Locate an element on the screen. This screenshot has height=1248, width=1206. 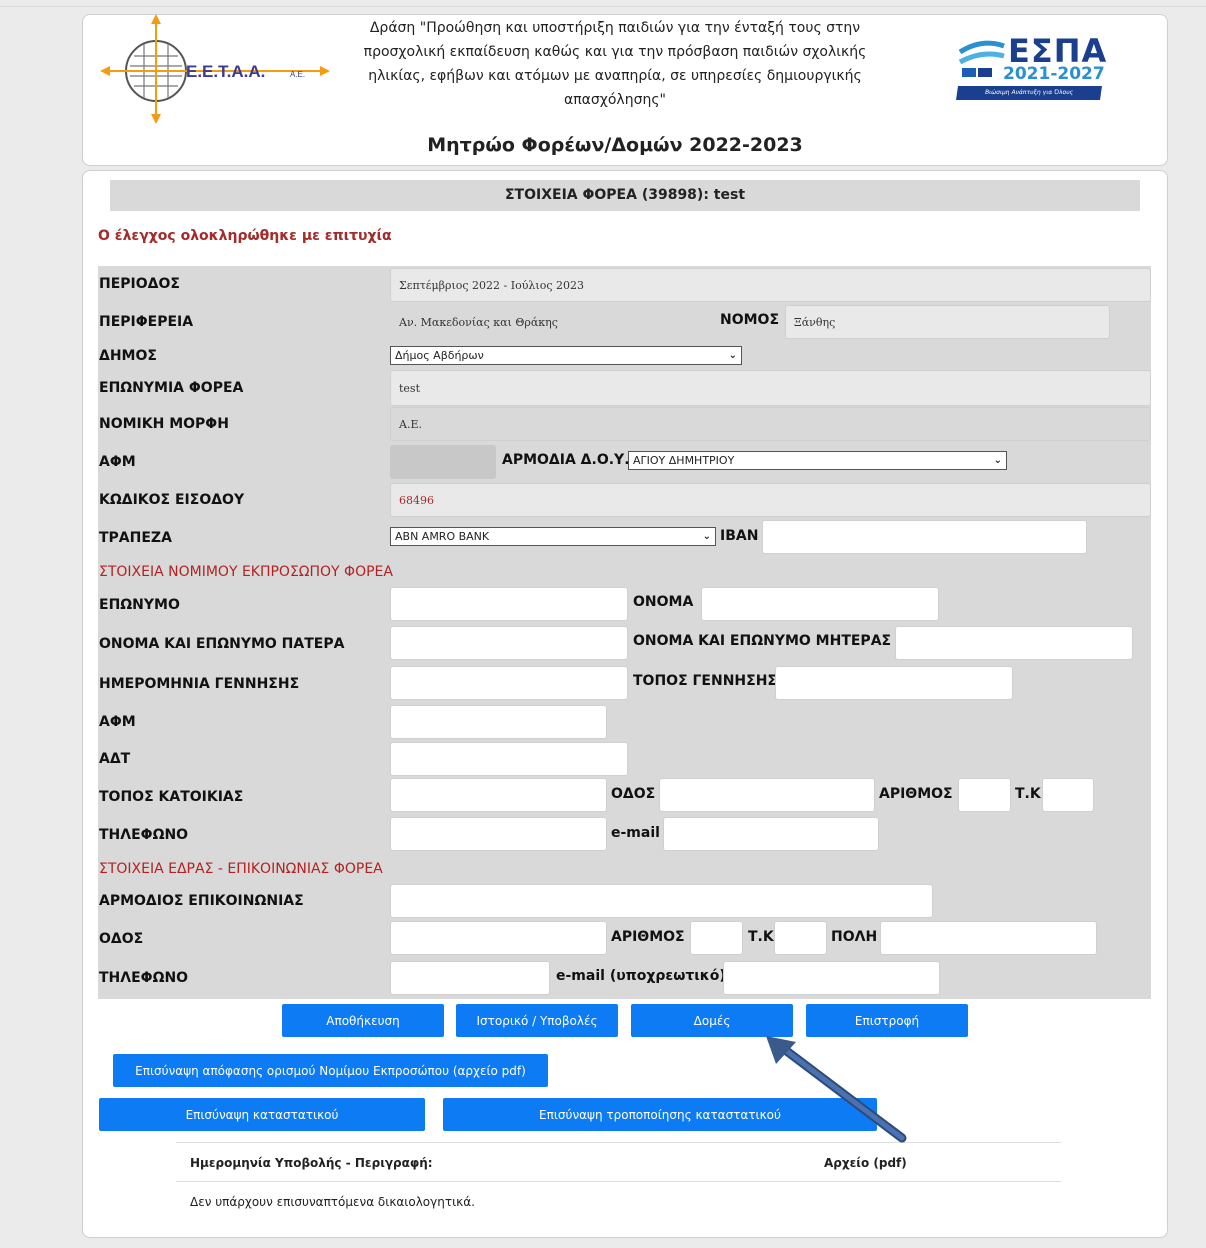
rep-afm-input is located at coordinates (498, 722).